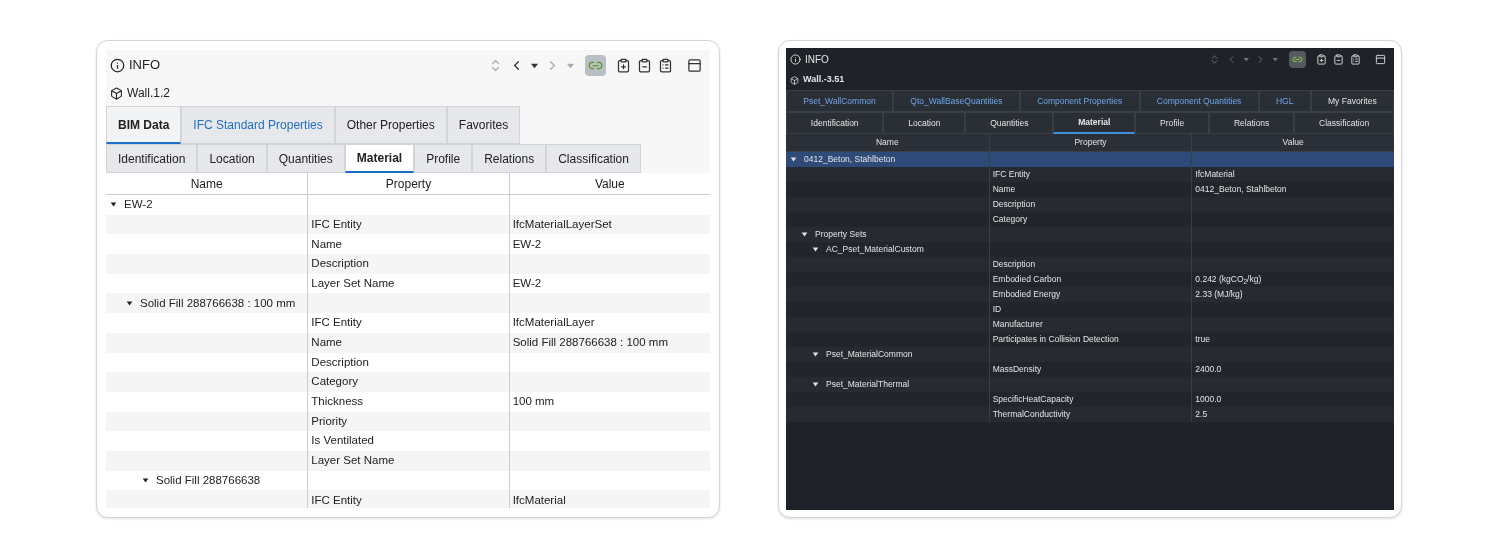  Describe the element at coordinates (218, 303) in the screenshot. I see `tree-node-label: Solid Fill 288766638 : 100 mm` at that location.